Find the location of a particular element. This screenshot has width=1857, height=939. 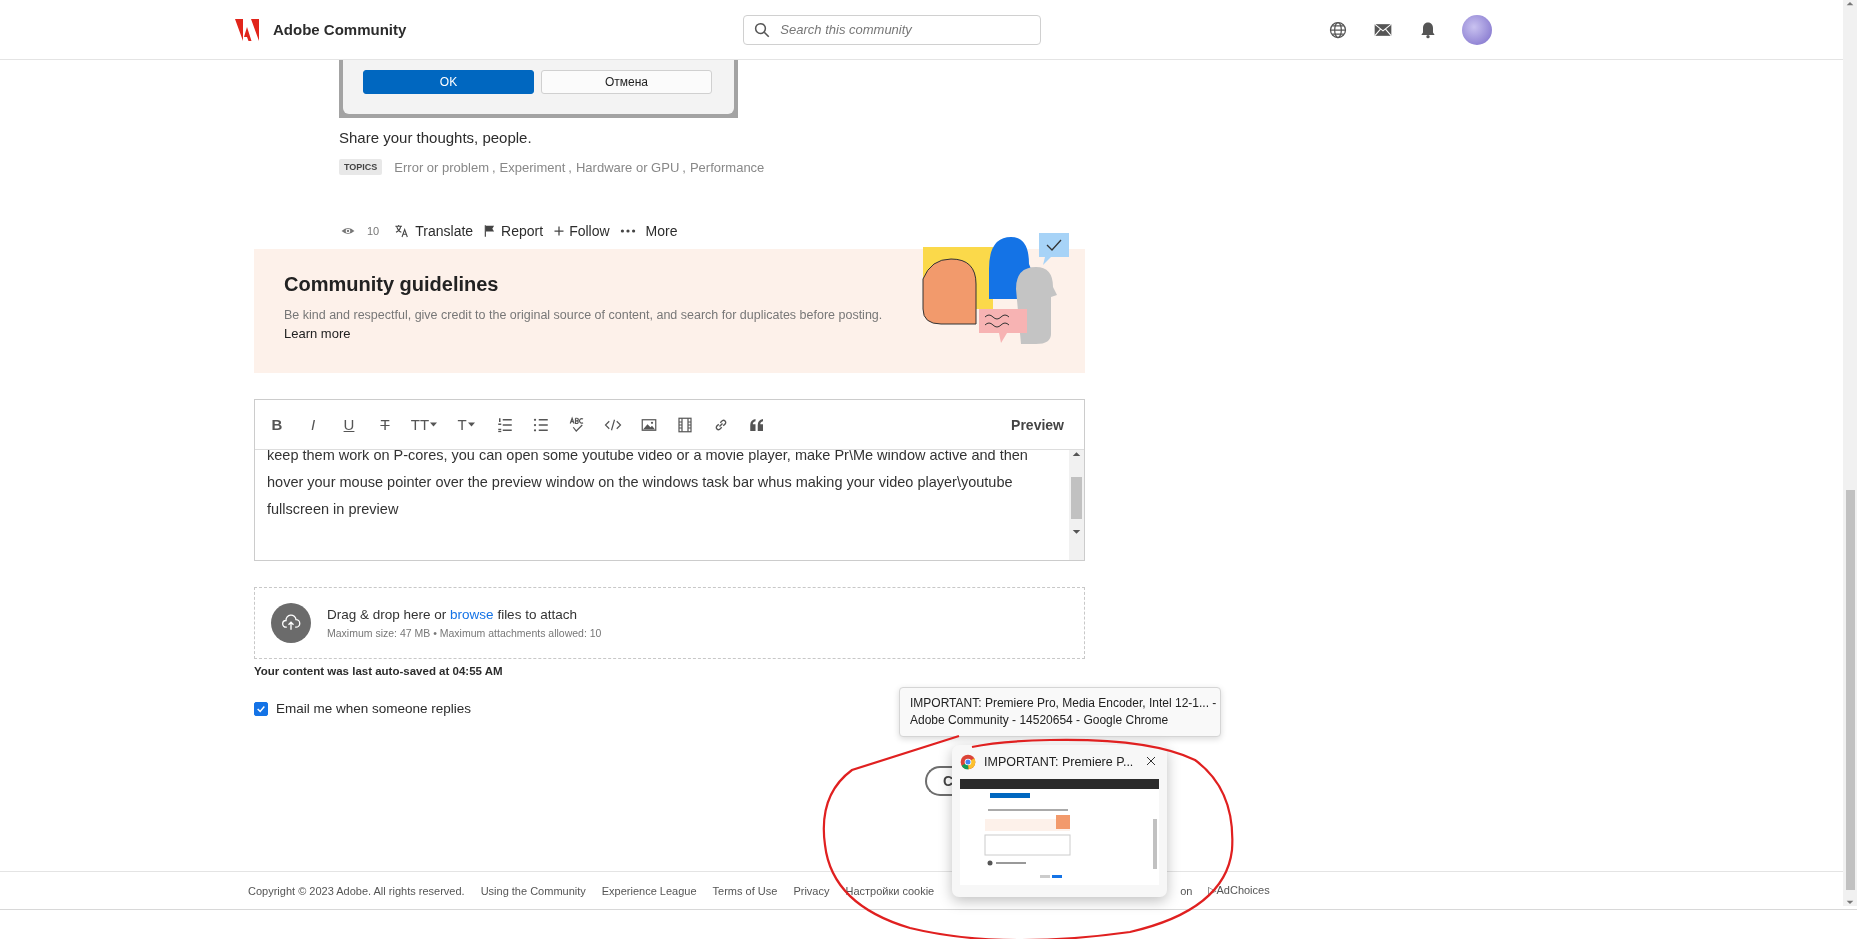

autosave-status: Your content was last auto-saved at 04:55 AM is located at coordinates (379, 671).